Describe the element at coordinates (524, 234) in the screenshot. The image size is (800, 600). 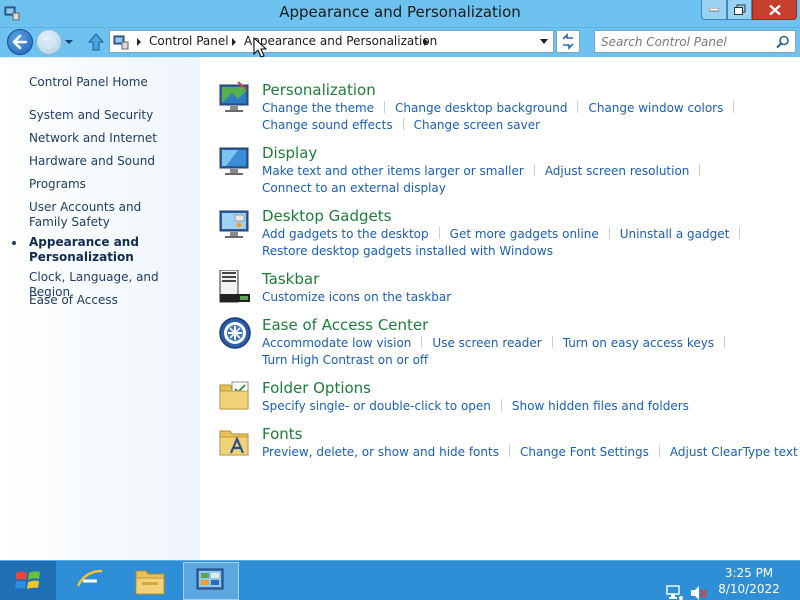
I see `link-get-more-gadgets: Get more gadgets online` at that location.